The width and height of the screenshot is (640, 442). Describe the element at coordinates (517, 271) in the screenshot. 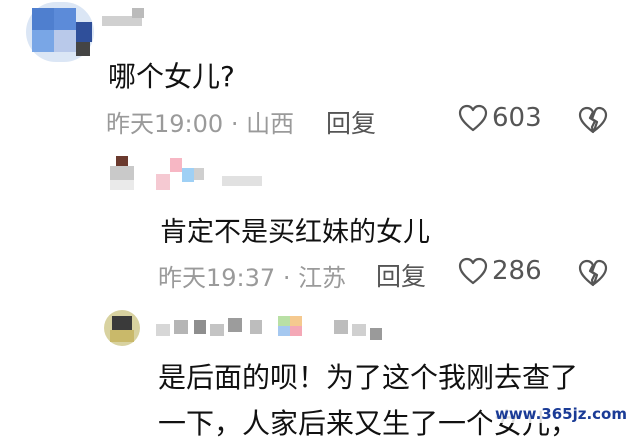

I see `like-count: 286` at that location.